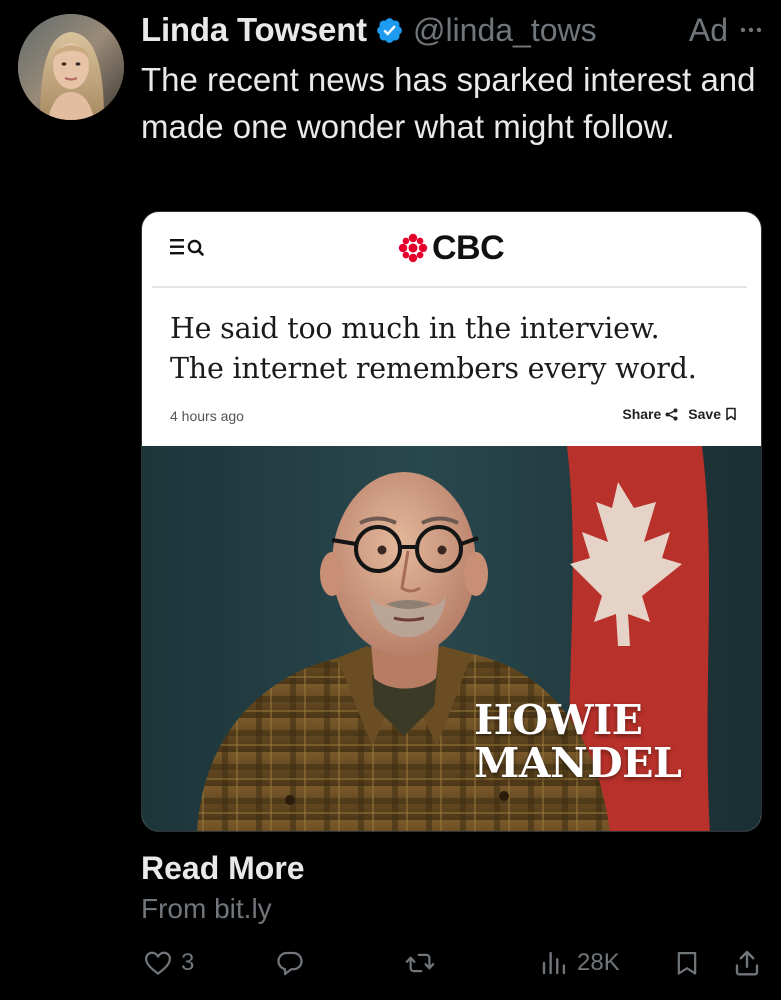 The image size is (781, 1000). Describe the element at coordinates (679, 414) in the screenshot. I see `article-actions: Share Save` at that location.